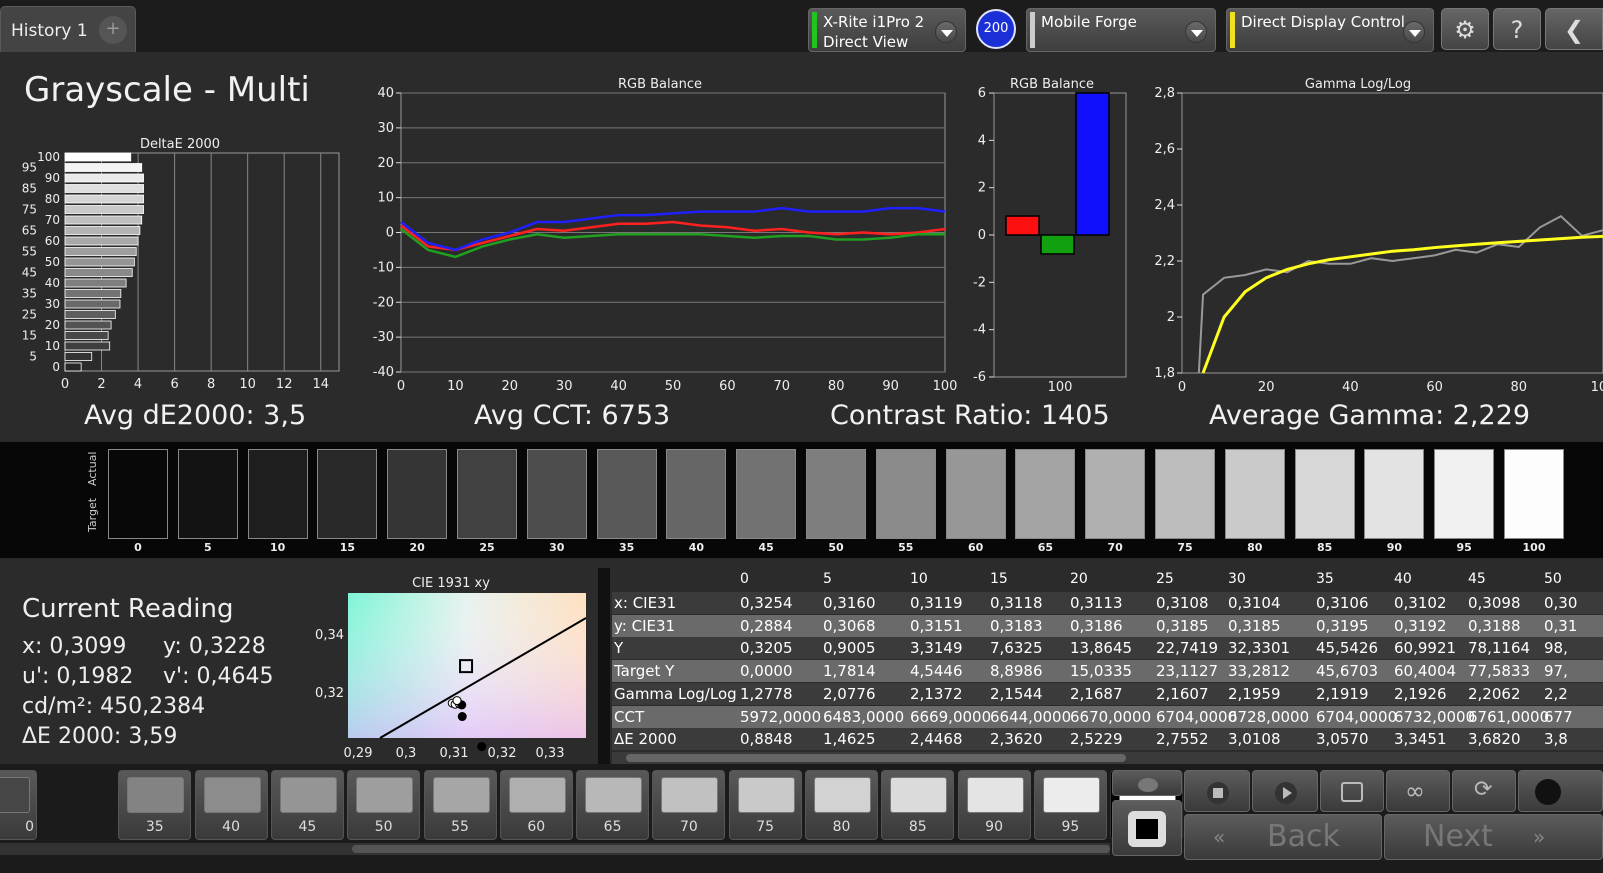  I want to click on thumb: 50, so click(384, 805).